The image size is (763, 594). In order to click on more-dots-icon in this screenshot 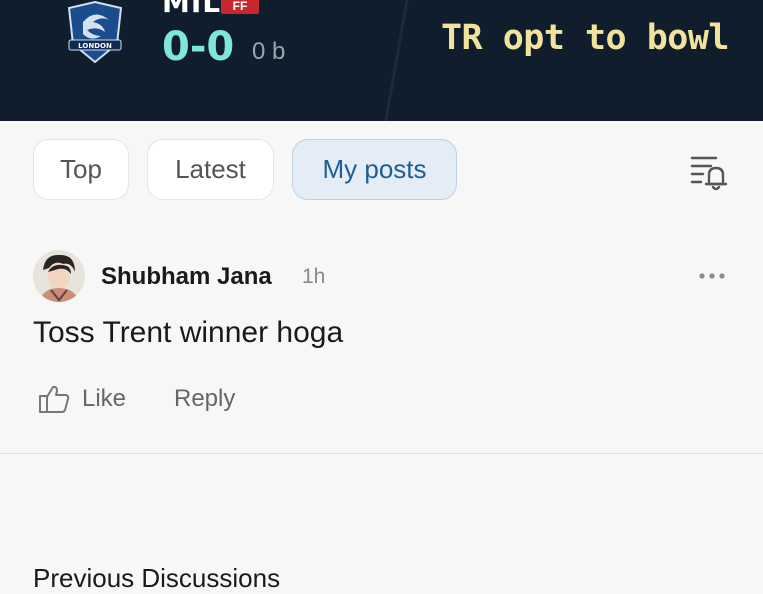, I will do `click(712, 276)`.